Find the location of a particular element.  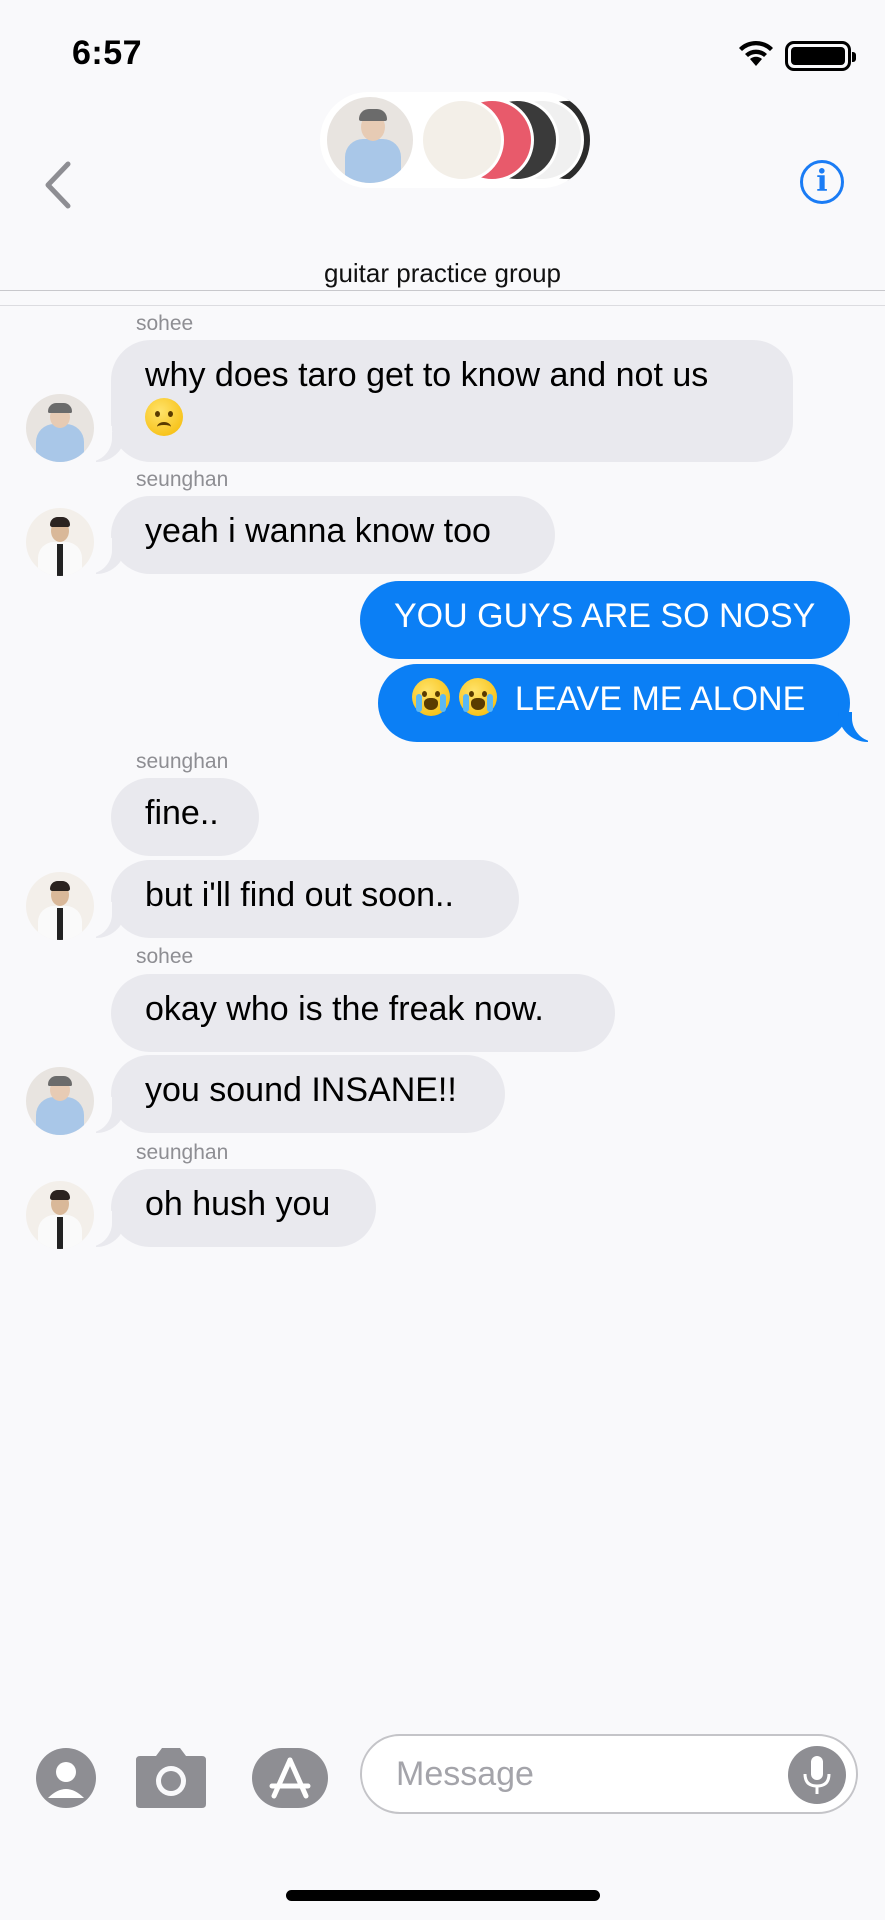

battery-icon is located at coordinates (820, 56).